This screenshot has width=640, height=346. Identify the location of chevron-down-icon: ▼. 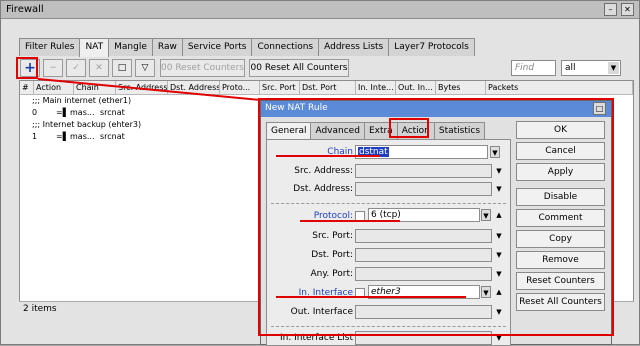
(613, 68).